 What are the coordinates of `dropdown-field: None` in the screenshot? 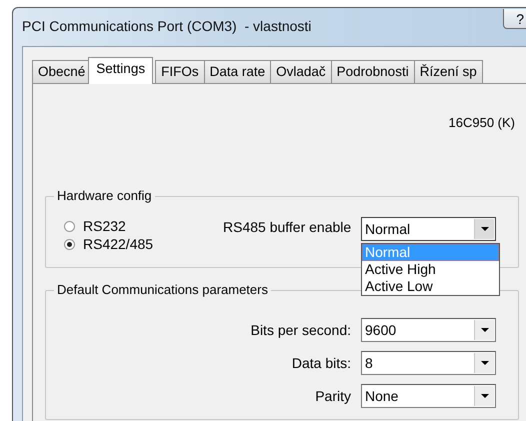 It's located at (428, 396).